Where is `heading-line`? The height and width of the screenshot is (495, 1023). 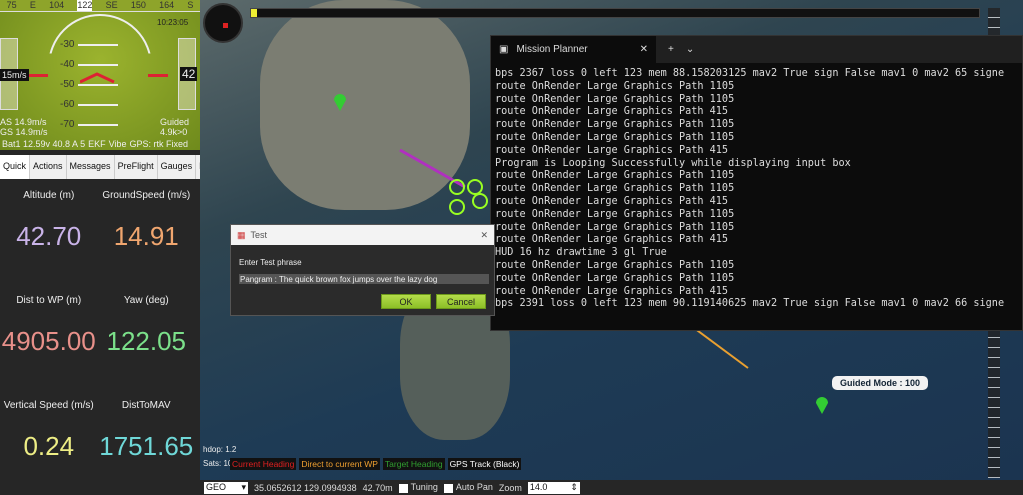
heading-line is located at coordinates (719, 347).